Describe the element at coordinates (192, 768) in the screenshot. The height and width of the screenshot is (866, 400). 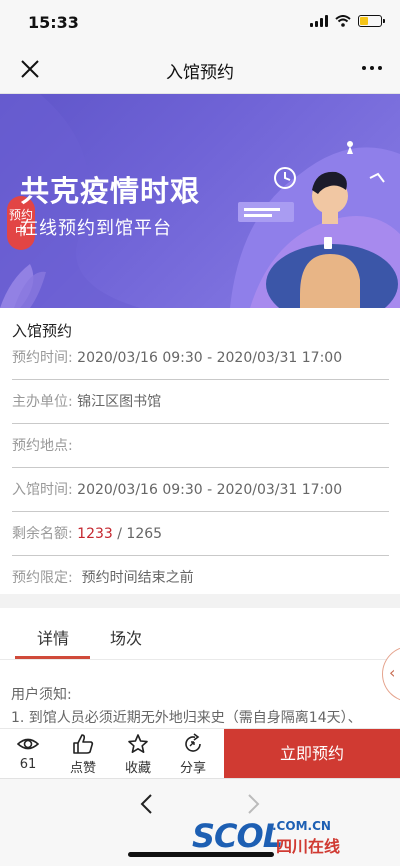
I see `share-label: 分享` at that location.